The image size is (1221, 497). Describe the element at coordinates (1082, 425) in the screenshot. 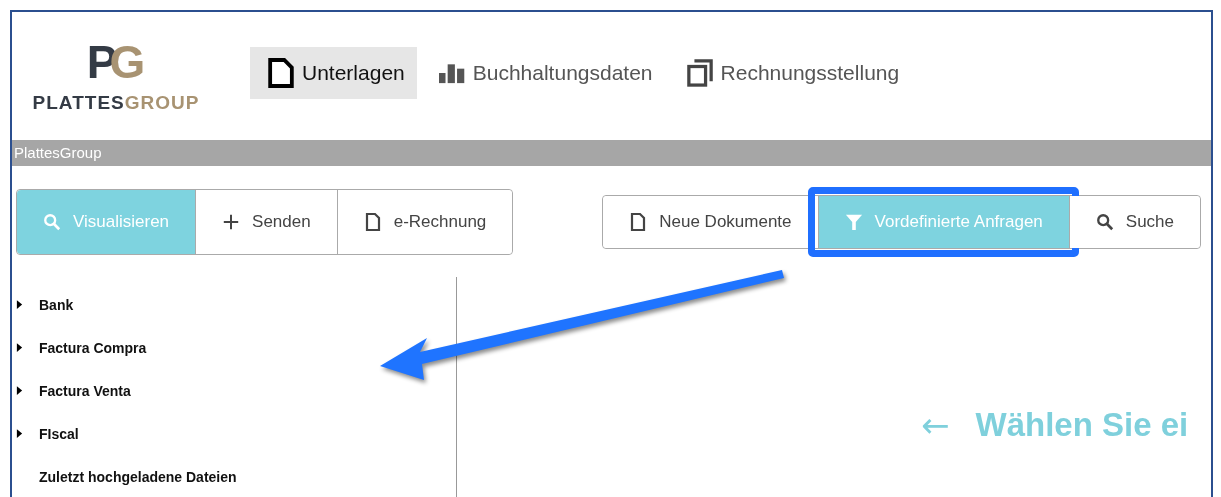

I see `hint-text: Wählen Sie ei` at that location.